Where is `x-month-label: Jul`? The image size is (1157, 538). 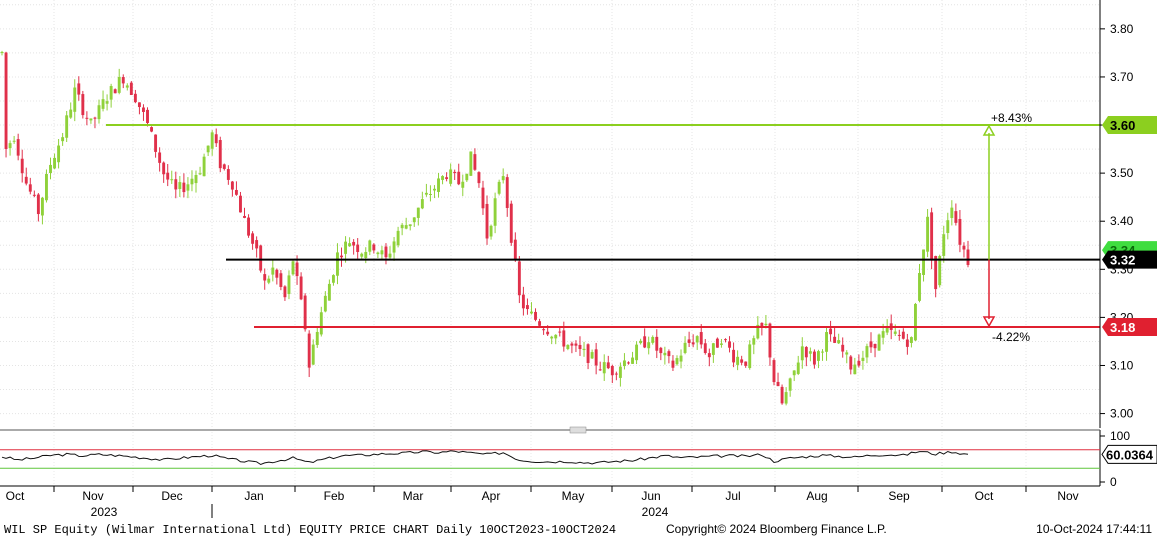 x-month-label: Jul is located at coordinates (732, 496).